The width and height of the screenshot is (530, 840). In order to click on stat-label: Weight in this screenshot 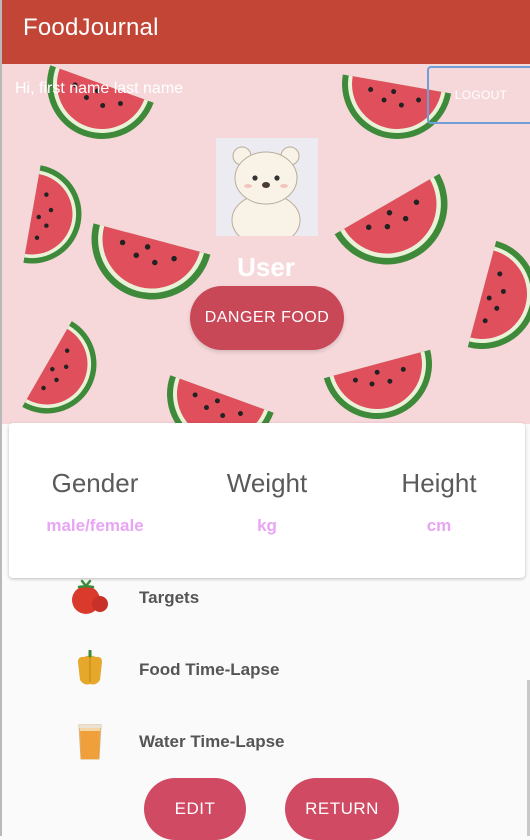, I will do `click(267, 483)`.